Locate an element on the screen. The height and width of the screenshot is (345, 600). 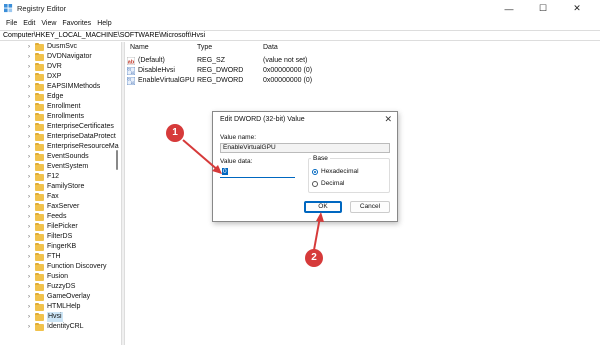
maximize-button: ☐ is located at coordinates (543, 8).